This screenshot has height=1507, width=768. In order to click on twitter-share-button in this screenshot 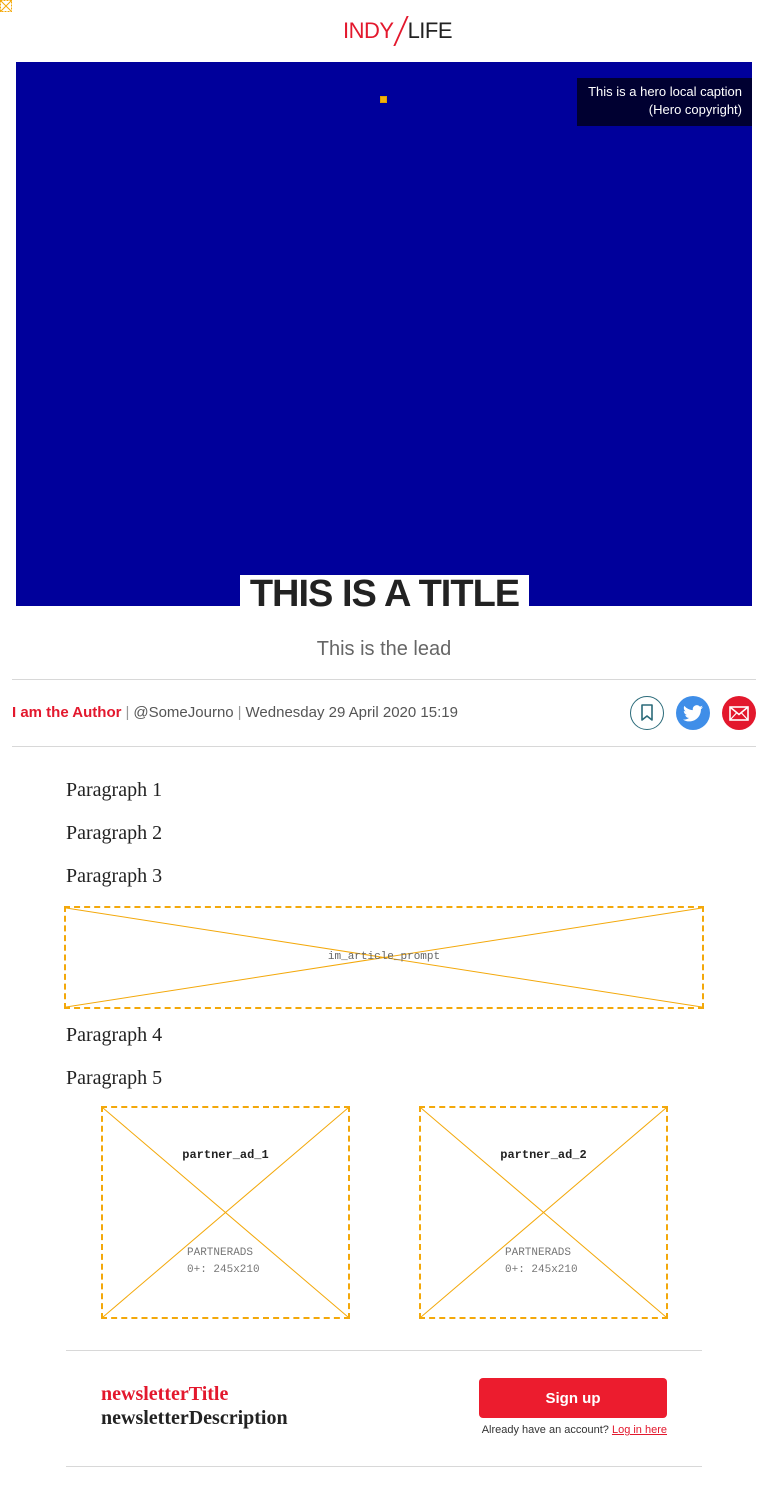, I will do `click(693, 713)`.